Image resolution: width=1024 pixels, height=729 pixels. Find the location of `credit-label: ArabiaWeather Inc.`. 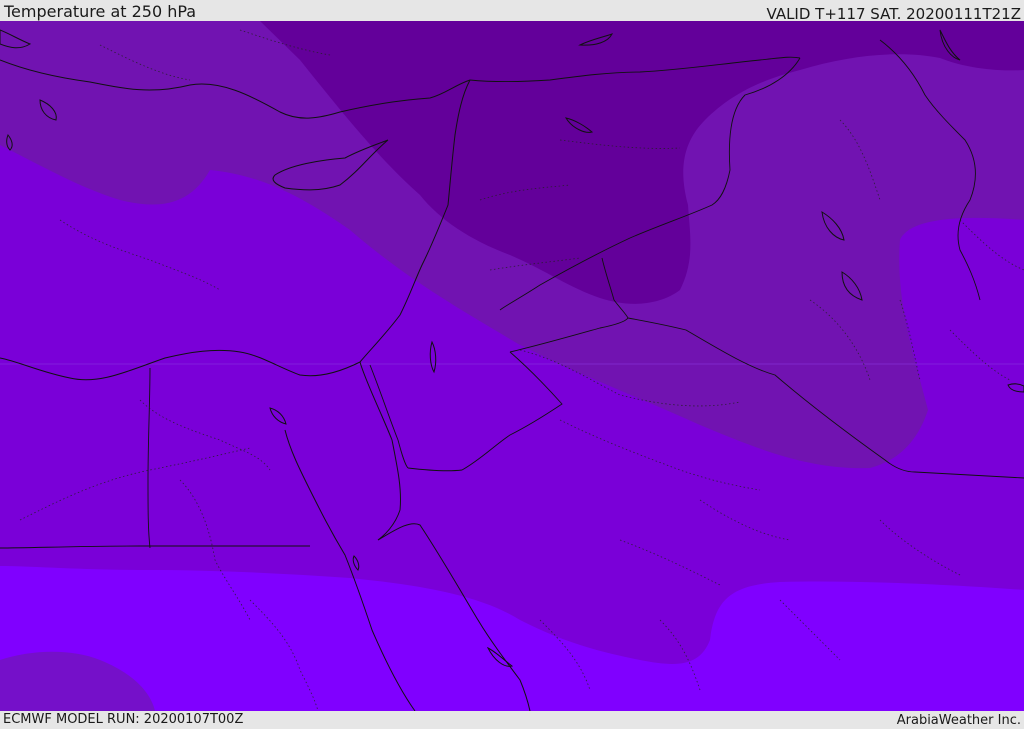

credit-label: ArabiaWeather Inc. is located at coordinates (958, 720).